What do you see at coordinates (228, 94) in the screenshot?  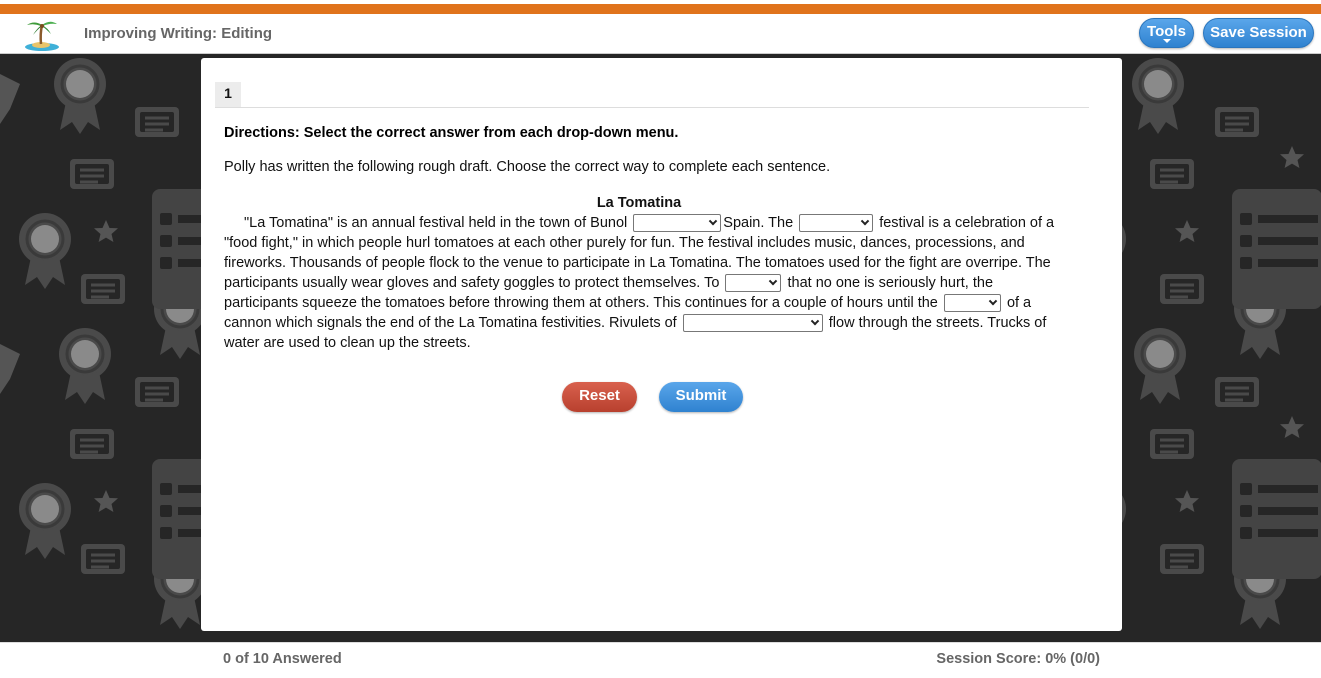 I see `question-tab-1: 1` at bounding box center [228, 94].